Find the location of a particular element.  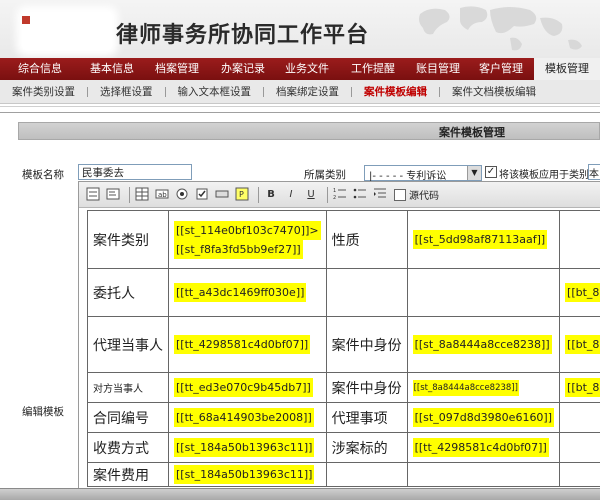

category-label: 所属类别 is located at coordinates (325, 175).